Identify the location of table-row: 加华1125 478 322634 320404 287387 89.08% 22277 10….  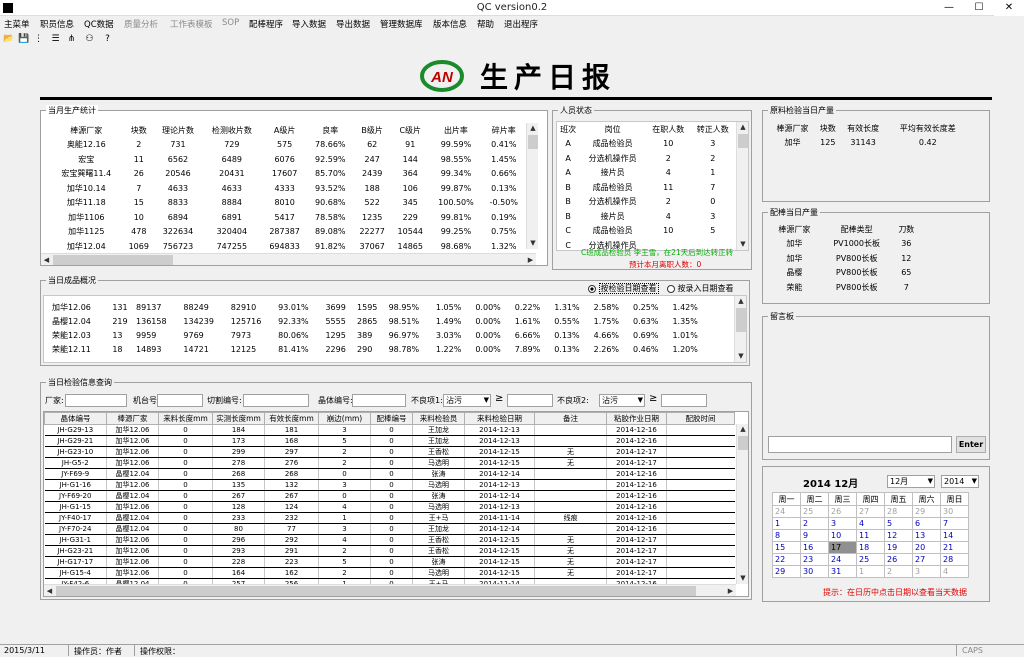
(287, 232).